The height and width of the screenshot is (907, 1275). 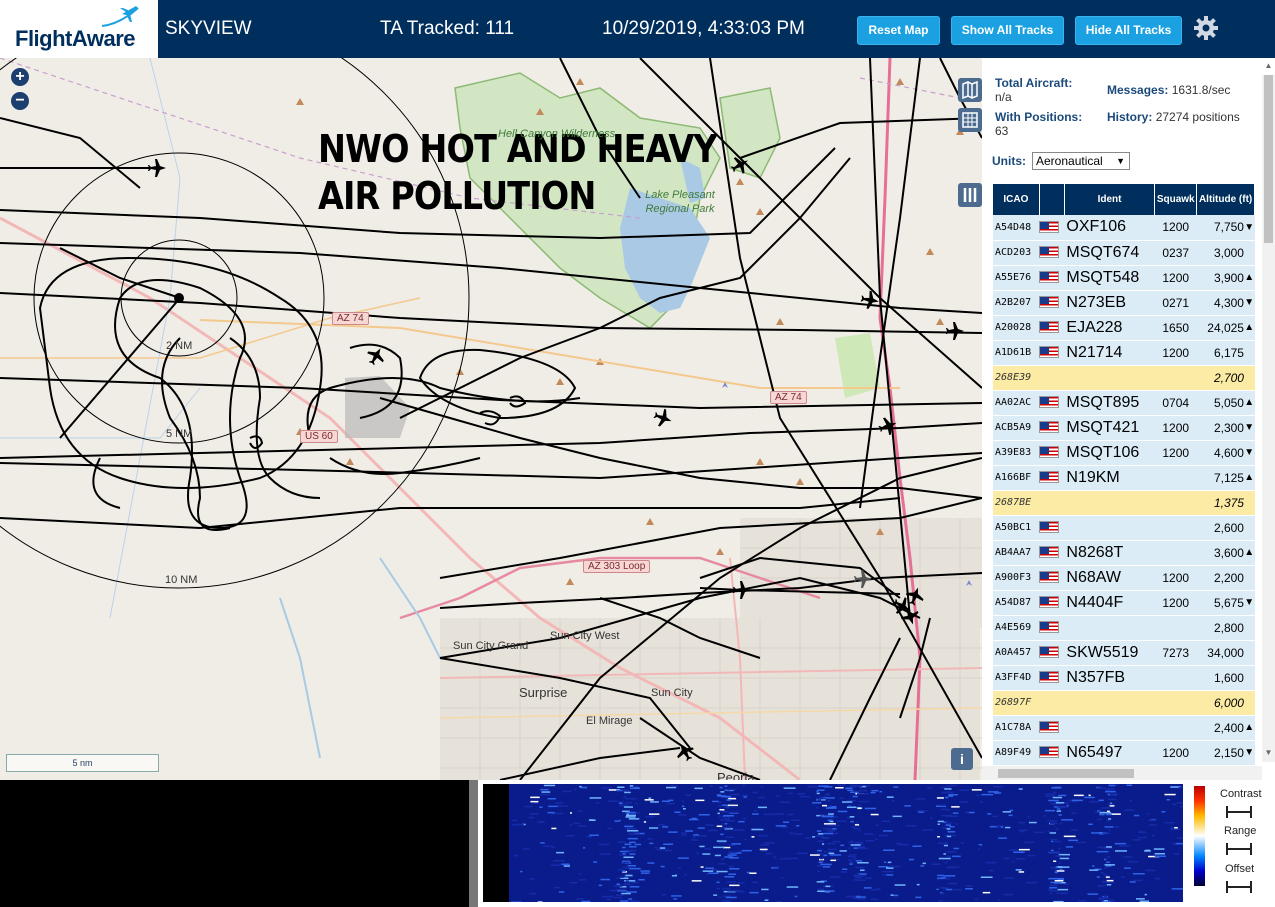 What do you see at coordinates (585, 636) in the screenshot?
I see `place-sun-city-west: Sun City West` at bounding box center [585, 636].